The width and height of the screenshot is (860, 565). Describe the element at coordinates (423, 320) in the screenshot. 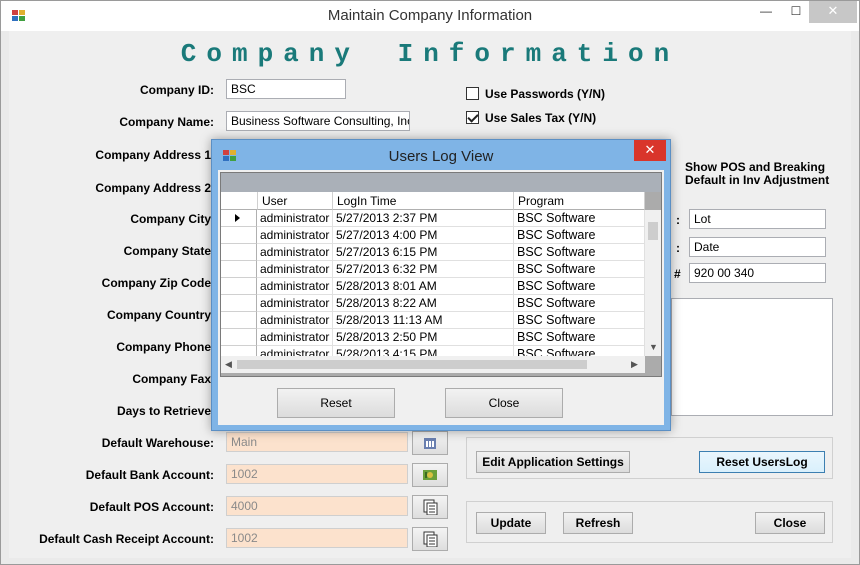

I see `cell-login-time: 5/28/2013 11:13 AM` at that location.